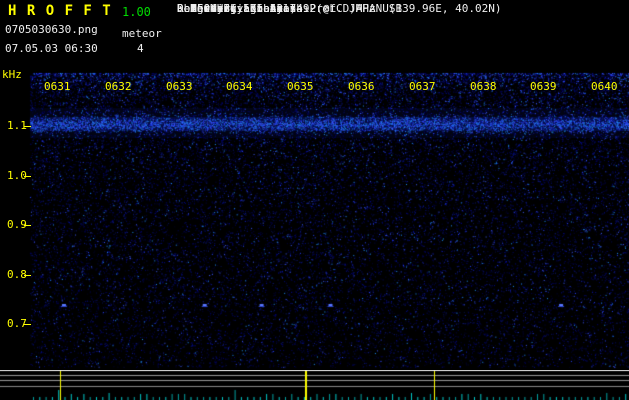  Describe the element at coordinates (118, 86) in the screenshot. I see `time-label: 0632` at that location.